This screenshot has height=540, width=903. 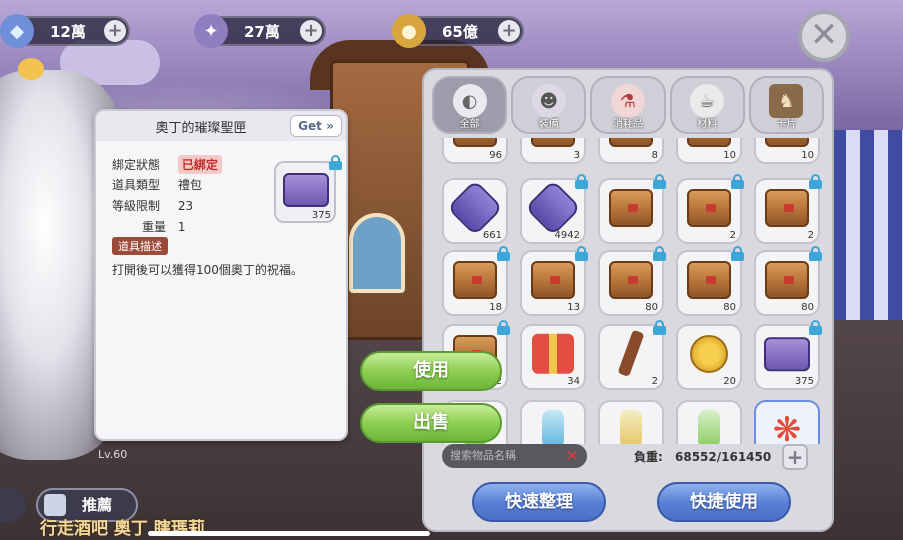 I want to click on currency-coin: ● 65億 +, so click(x=458, y=31).